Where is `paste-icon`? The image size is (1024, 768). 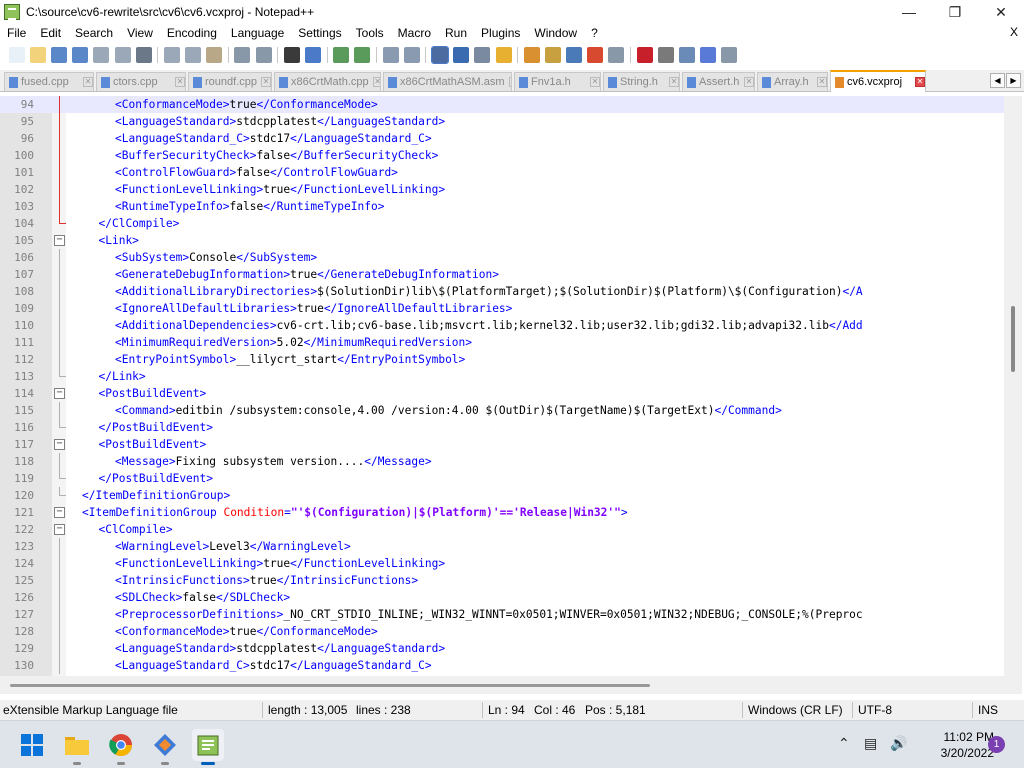 paste-icon is located at coordinates (214, 55).